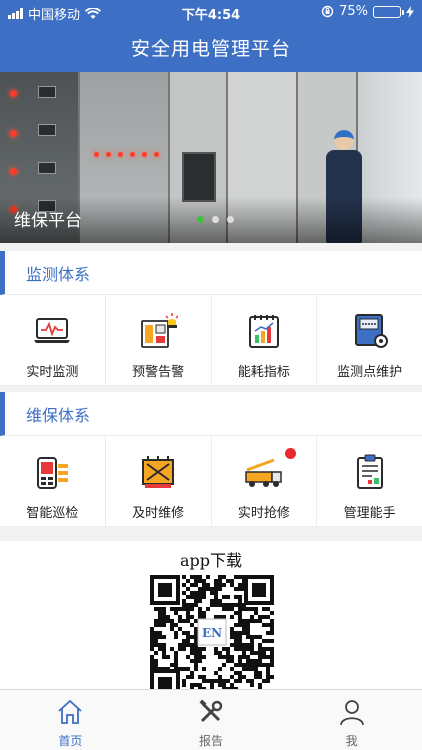 The width and height of the screenshot is (422, 750). Describe the element at coordinates (353, 11) in the screenshot. I see `battery-percent: 75%` at that location.